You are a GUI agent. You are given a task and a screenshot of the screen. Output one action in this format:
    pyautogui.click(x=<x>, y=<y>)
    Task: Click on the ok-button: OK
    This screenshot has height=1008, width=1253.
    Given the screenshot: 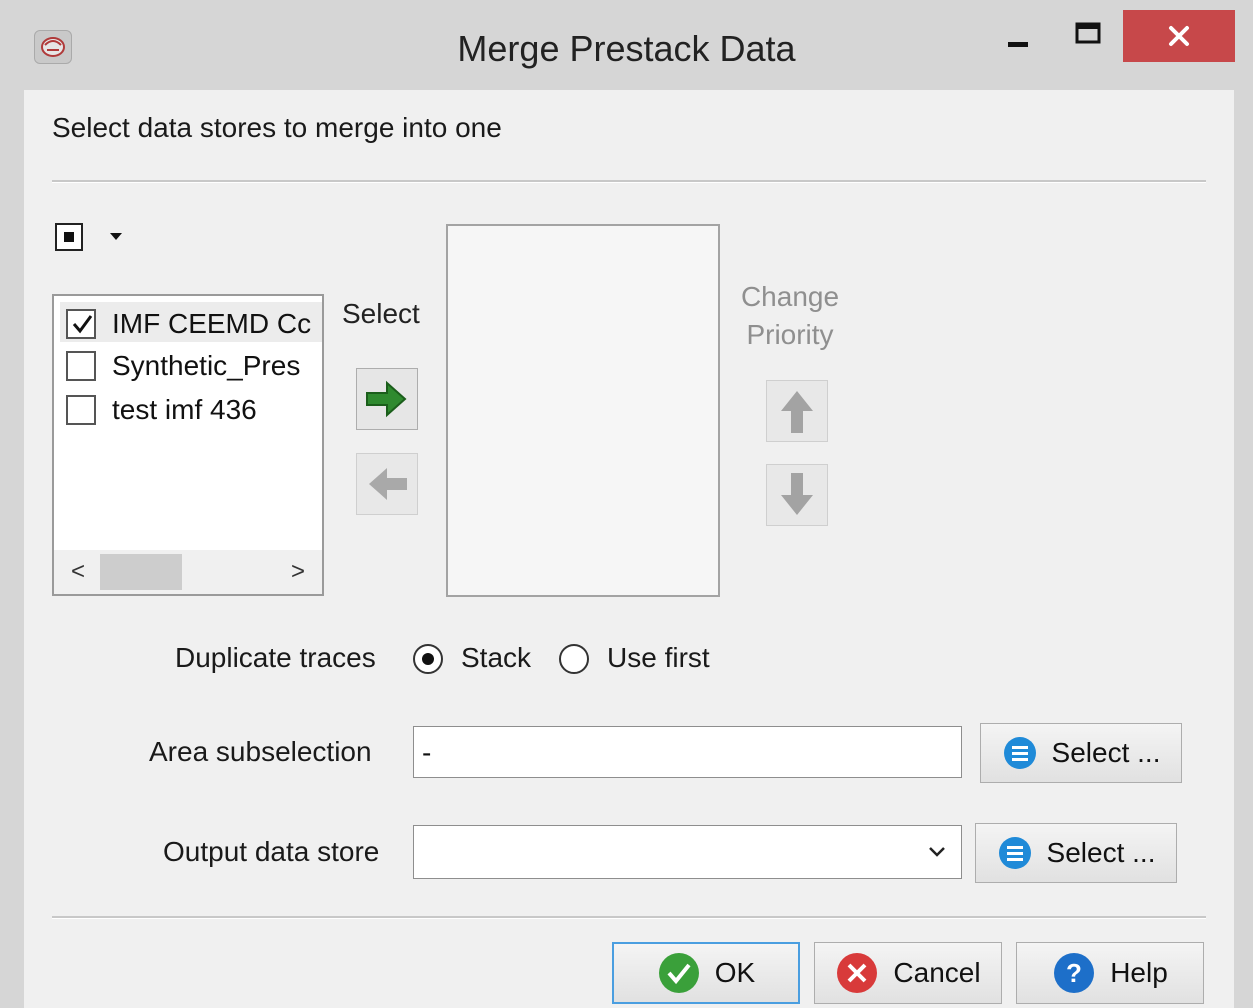 What is the action you would take?
    pyautogui.click(x=706, y=973)
    